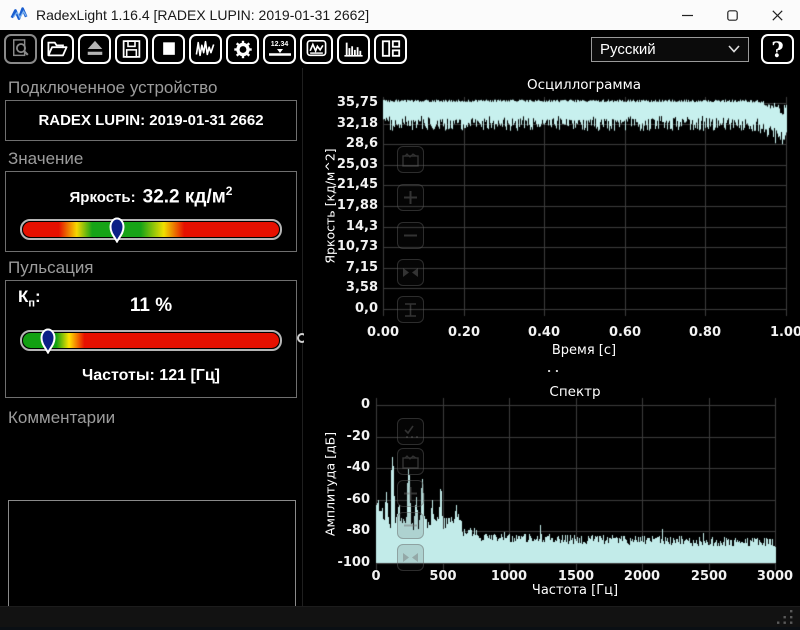 Image resolution: width=800 pixels, height=630 pixels. I want to click on settings-button, so click(242, 49).